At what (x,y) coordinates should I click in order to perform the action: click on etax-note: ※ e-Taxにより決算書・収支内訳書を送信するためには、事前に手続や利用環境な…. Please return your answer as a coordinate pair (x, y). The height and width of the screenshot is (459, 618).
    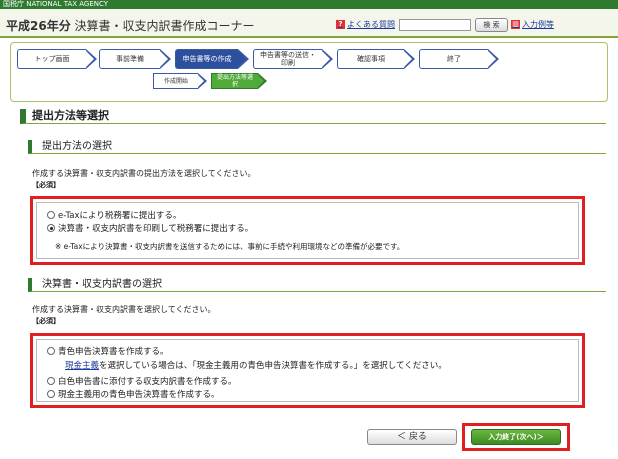
    Looking at the image, I should click on (230, 246).